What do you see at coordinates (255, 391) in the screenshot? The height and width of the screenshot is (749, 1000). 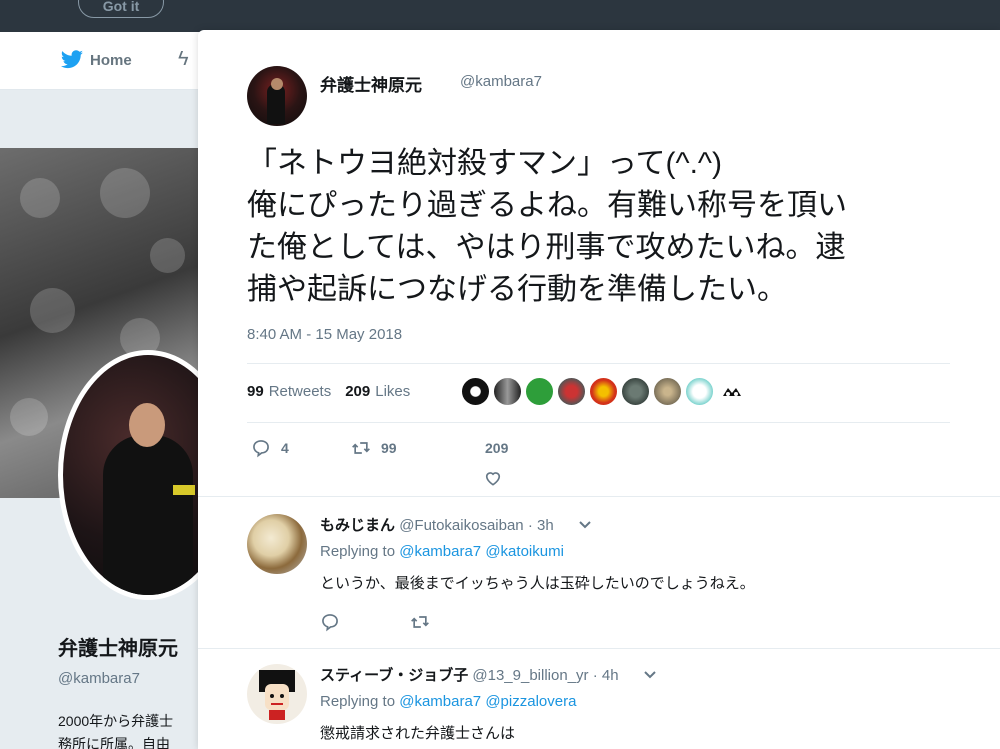 I see `retweets-count: 99` at bounding box center [255, 391].